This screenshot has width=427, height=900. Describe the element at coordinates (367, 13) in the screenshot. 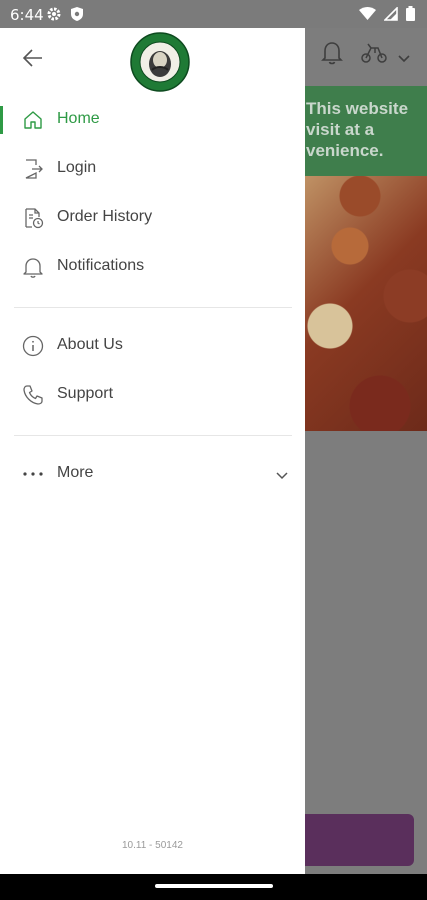

I see `wifi-icon` at that location.